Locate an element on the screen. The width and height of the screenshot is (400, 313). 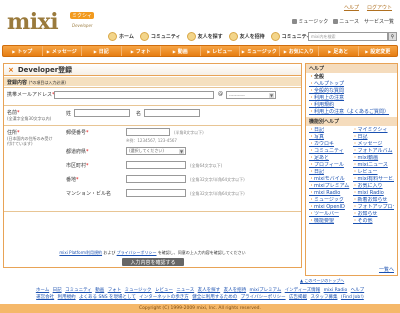
search-input: mixi内を検索 is located at coordinates (348, 36).